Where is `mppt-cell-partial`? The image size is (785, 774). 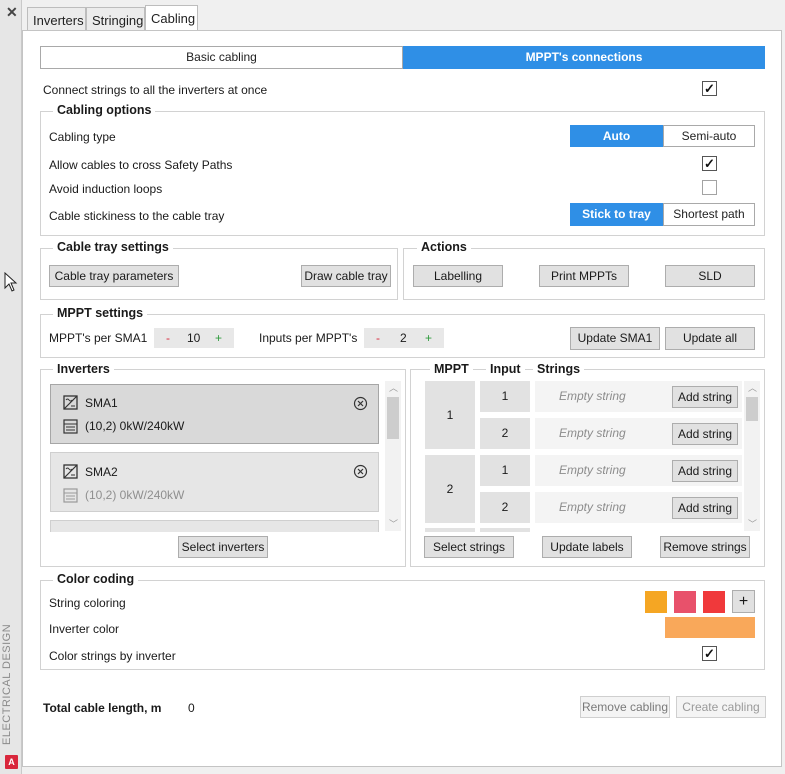
mppt-cell-partial is located at coordinates (450, 530).